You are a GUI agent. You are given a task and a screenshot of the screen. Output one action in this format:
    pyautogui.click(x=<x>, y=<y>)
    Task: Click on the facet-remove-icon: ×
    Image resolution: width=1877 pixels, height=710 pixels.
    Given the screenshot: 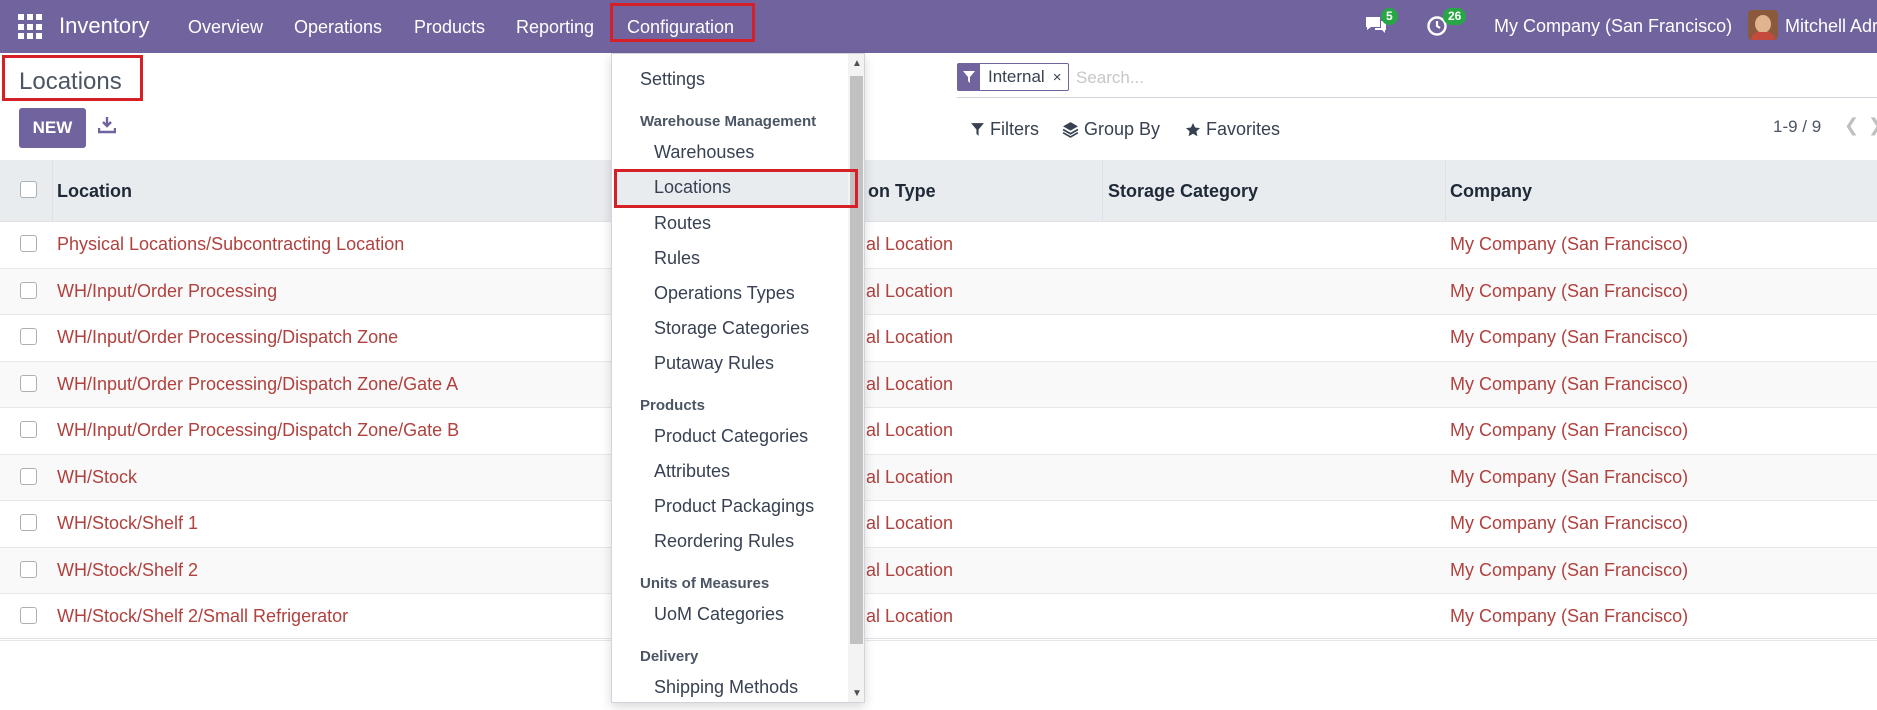 What is the action you would take?
    pyautogui.click(x=1061, y=77)
    